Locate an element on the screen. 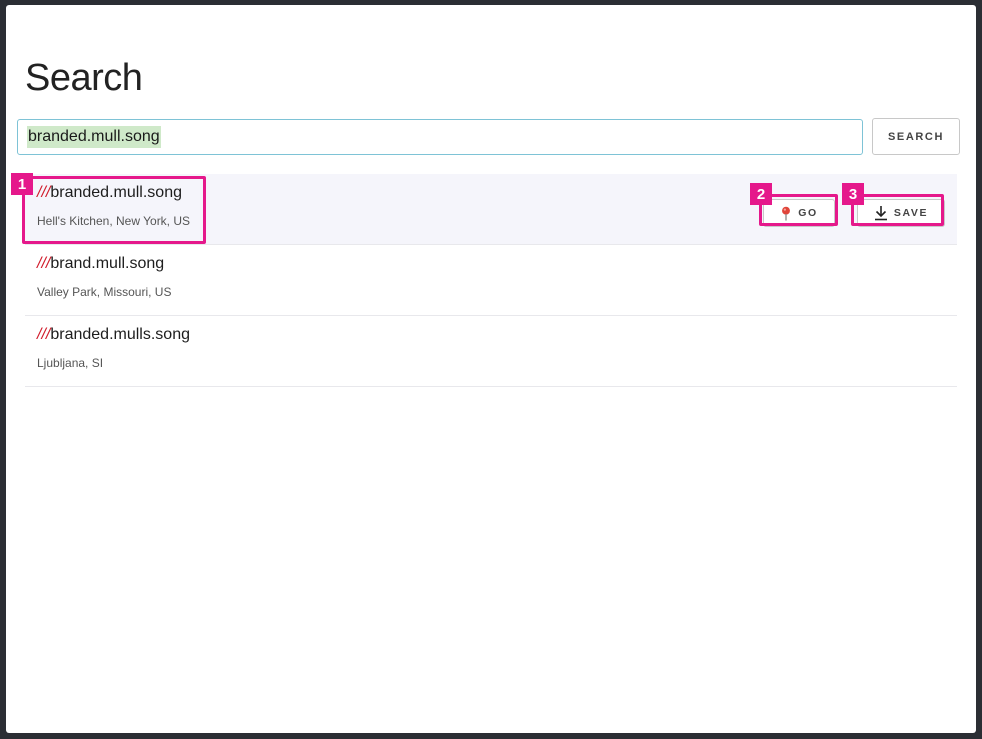 This screenshot has width=982, height=739. result-location: Valley Park, Missouri, US is located at coordinates (104, 292).